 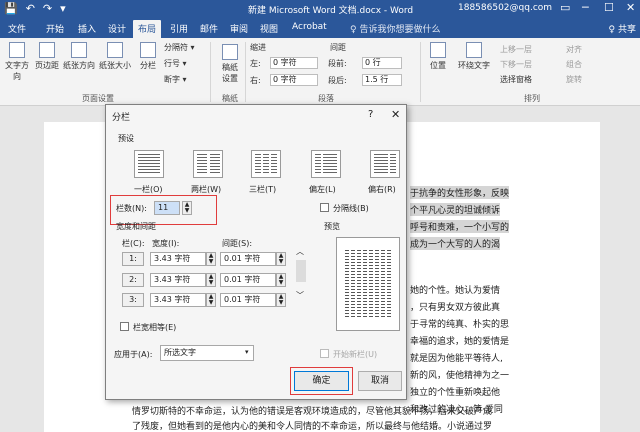 I want to click on align-button: 对齐, so click(x=574, y=49).